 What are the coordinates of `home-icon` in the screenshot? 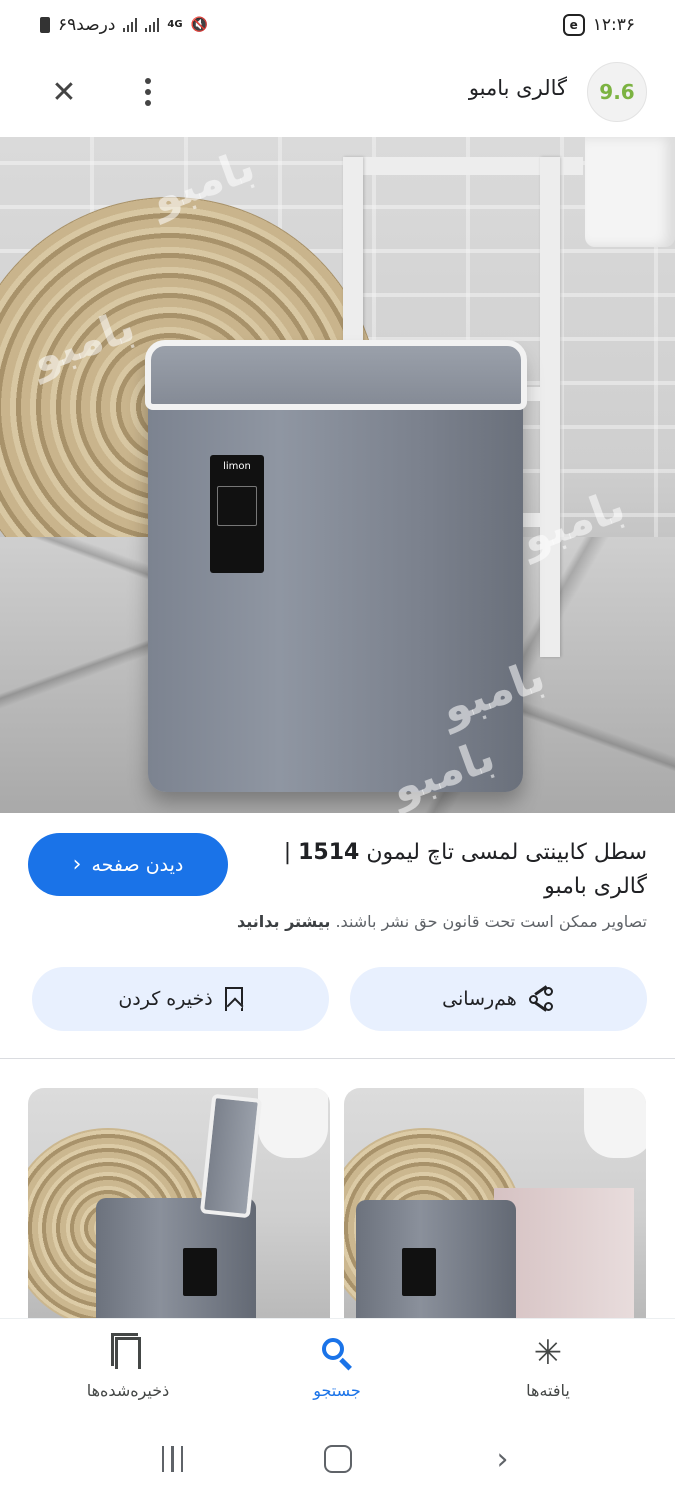 It's located at (337, 1459).